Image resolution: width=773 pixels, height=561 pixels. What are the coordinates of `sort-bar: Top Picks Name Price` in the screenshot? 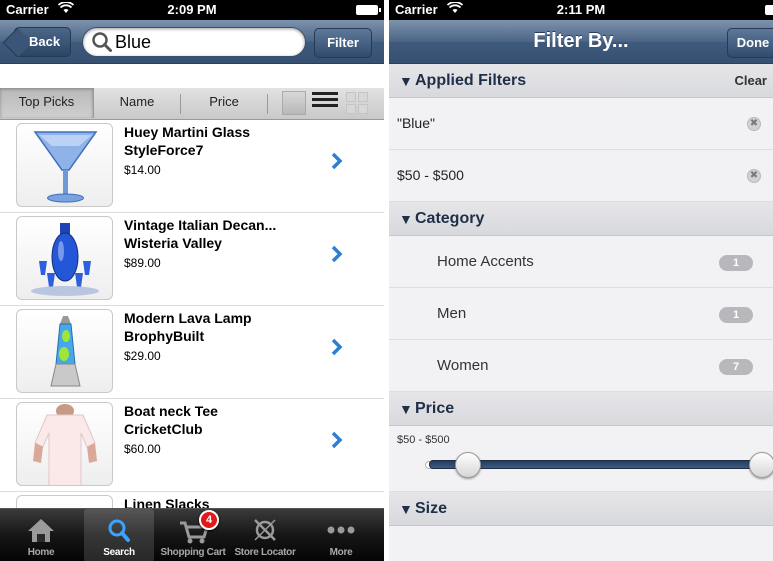 It's located at (192, 104).